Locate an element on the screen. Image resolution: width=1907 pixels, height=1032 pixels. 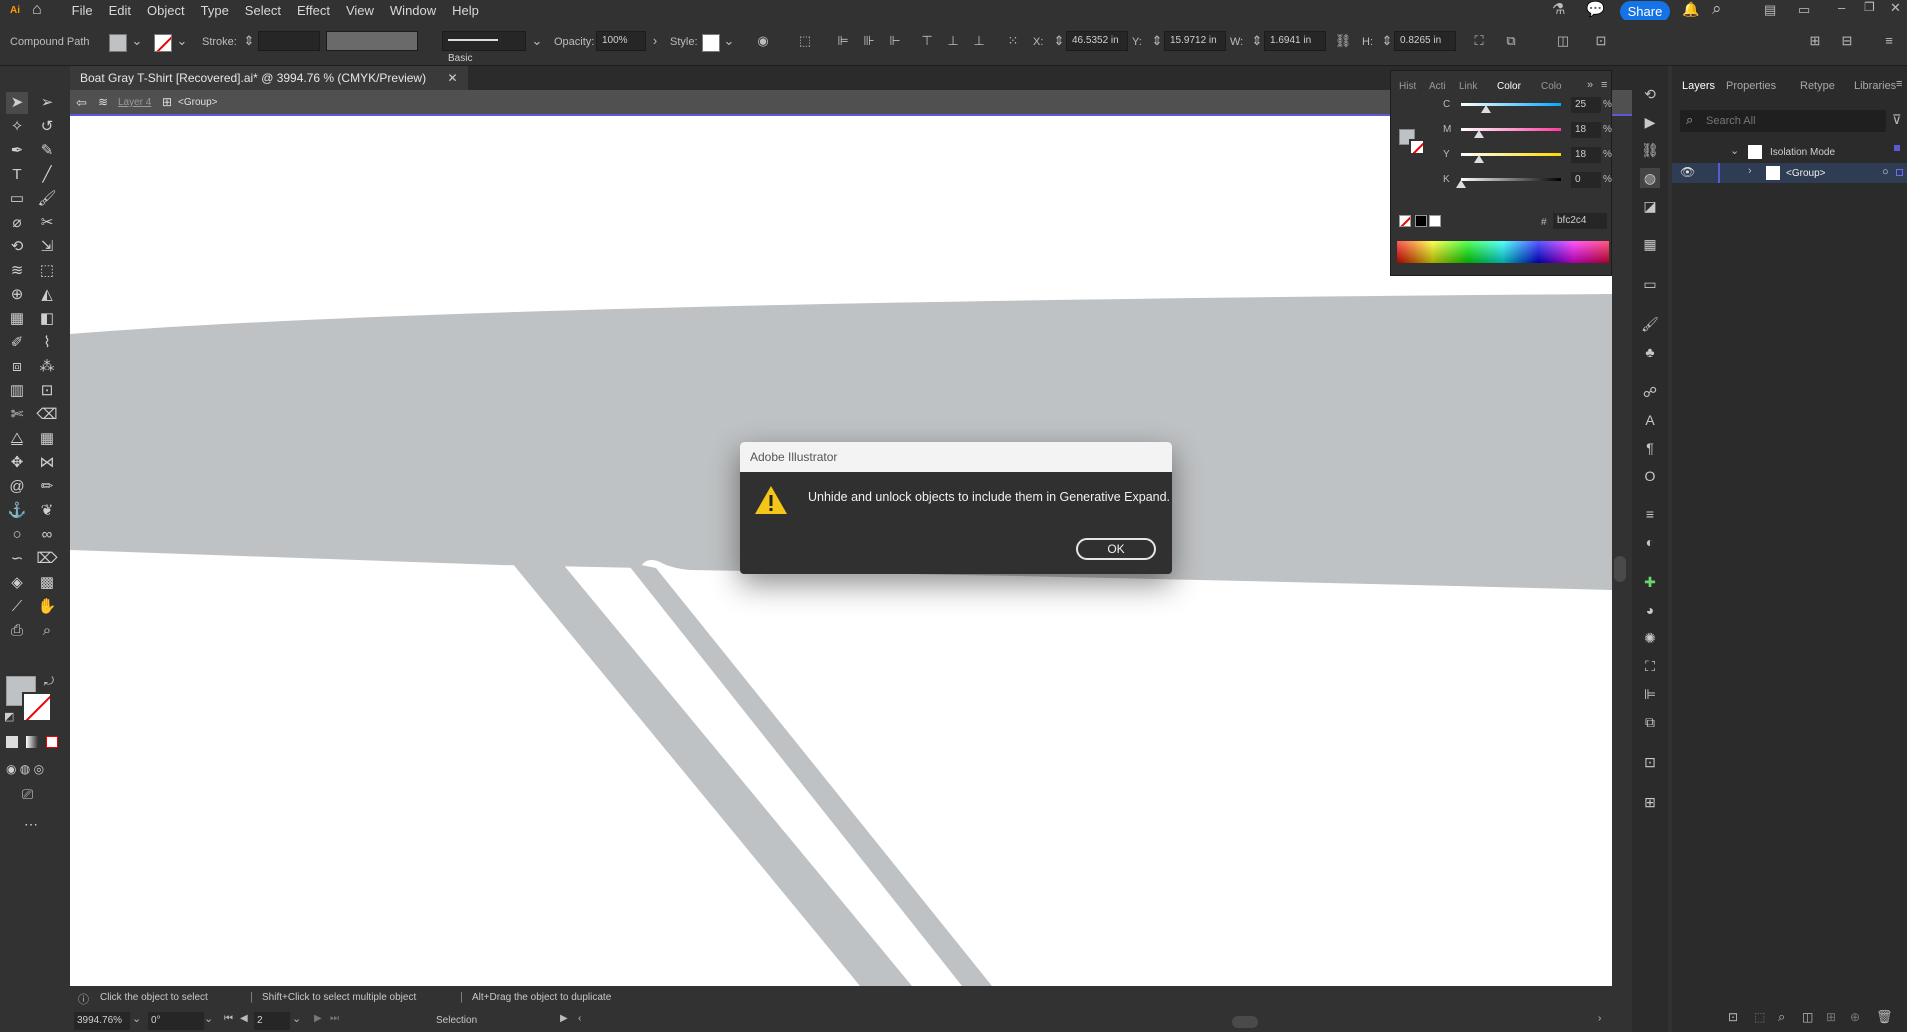
x-field: 46.5352 in is located at coordinates (1097, 41).